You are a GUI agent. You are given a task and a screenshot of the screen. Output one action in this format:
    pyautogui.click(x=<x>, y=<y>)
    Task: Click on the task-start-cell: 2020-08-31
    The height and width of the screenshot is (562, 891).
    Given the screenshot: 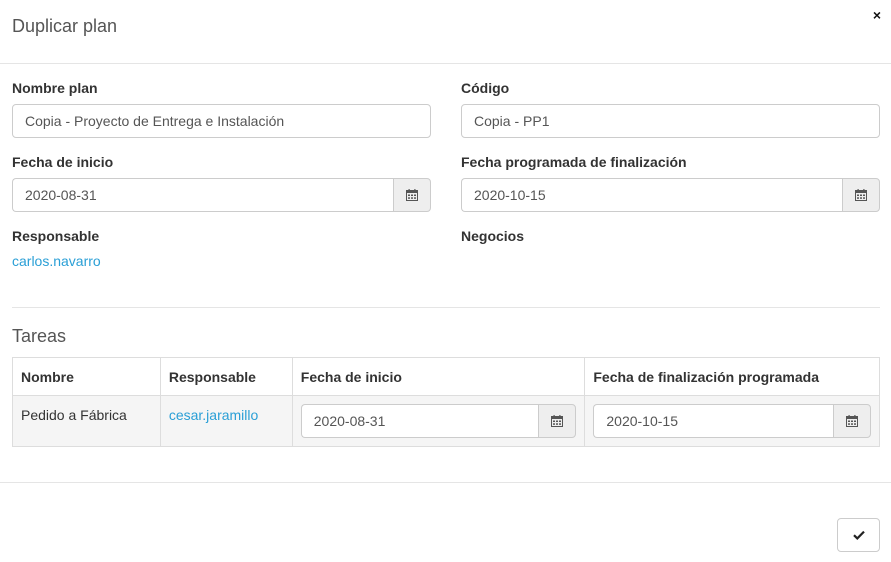 What is the action you would take?
    pyautogui.click(x=438, y=421)
    